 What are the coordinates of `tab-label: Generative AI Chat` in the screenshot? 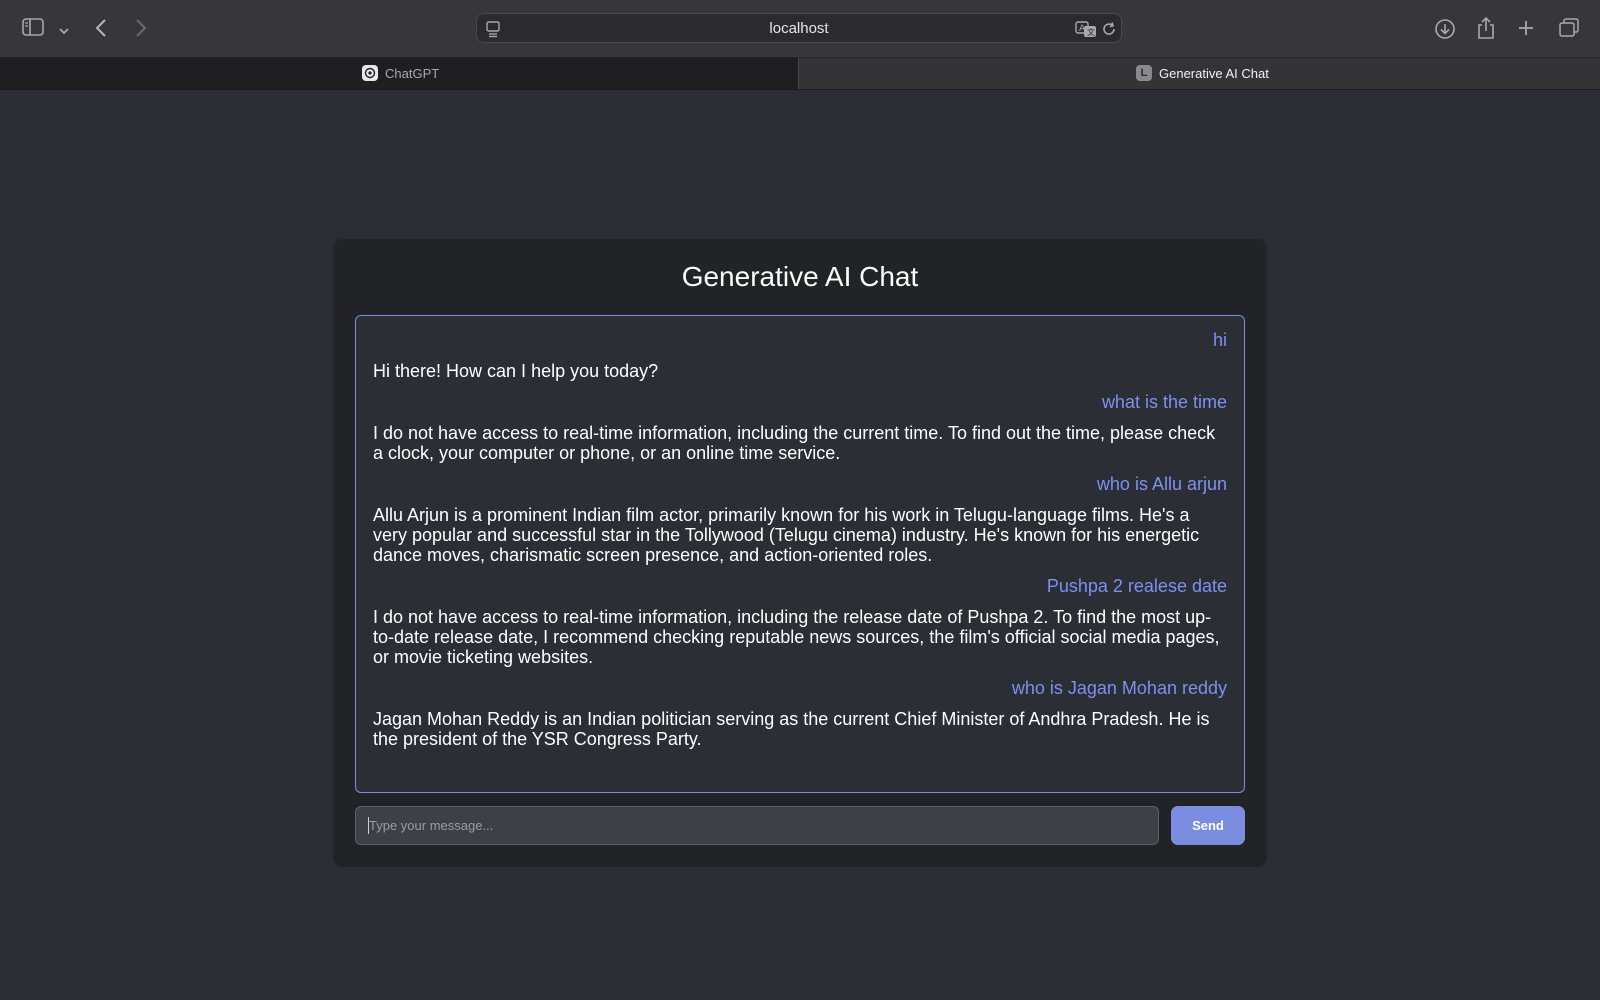 It's located at (1214, 73).